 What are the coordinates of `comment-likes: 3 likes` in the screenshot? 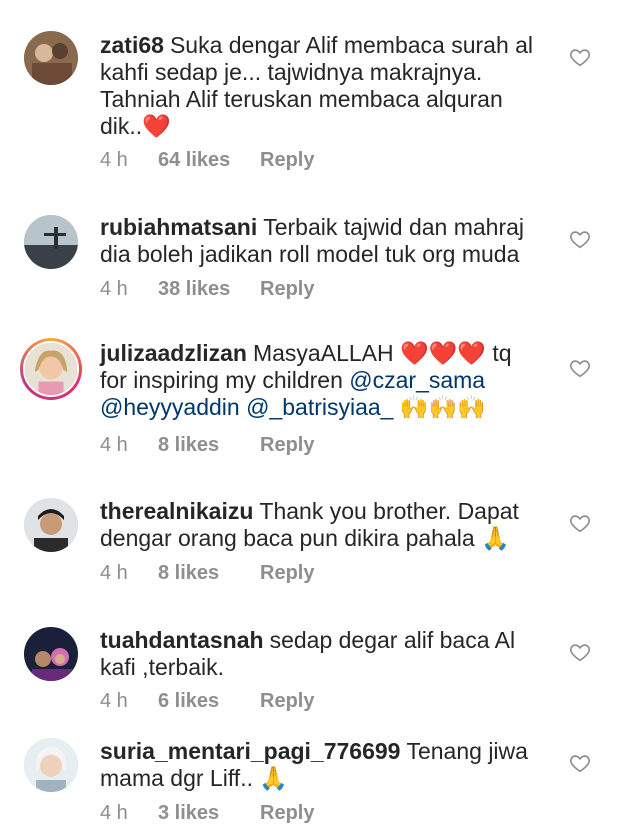 It's located at (209, 813).